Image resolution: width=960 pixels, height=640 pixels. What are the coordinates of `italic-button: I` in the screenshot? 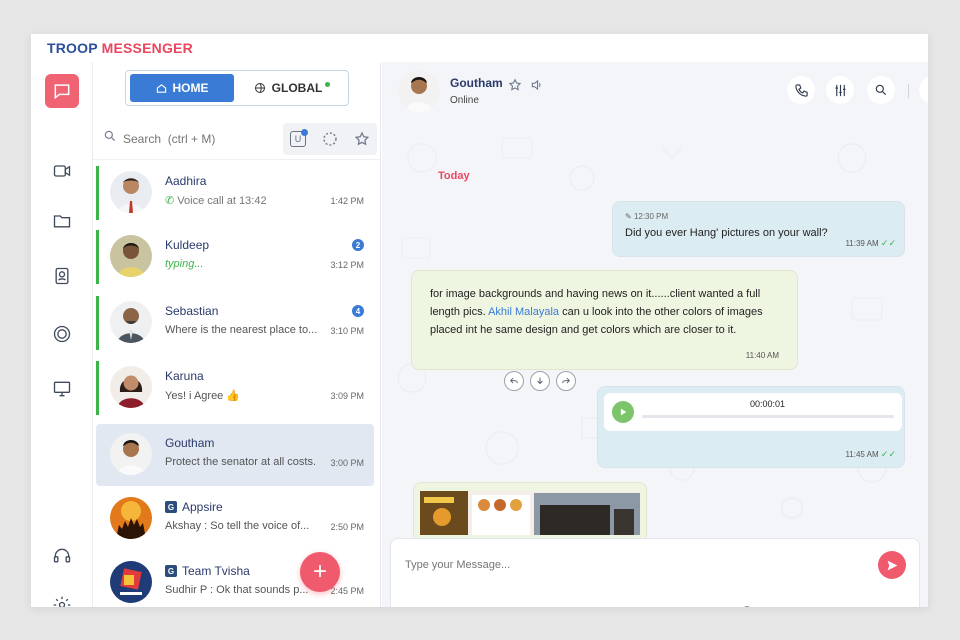 It's located at (523, 605).